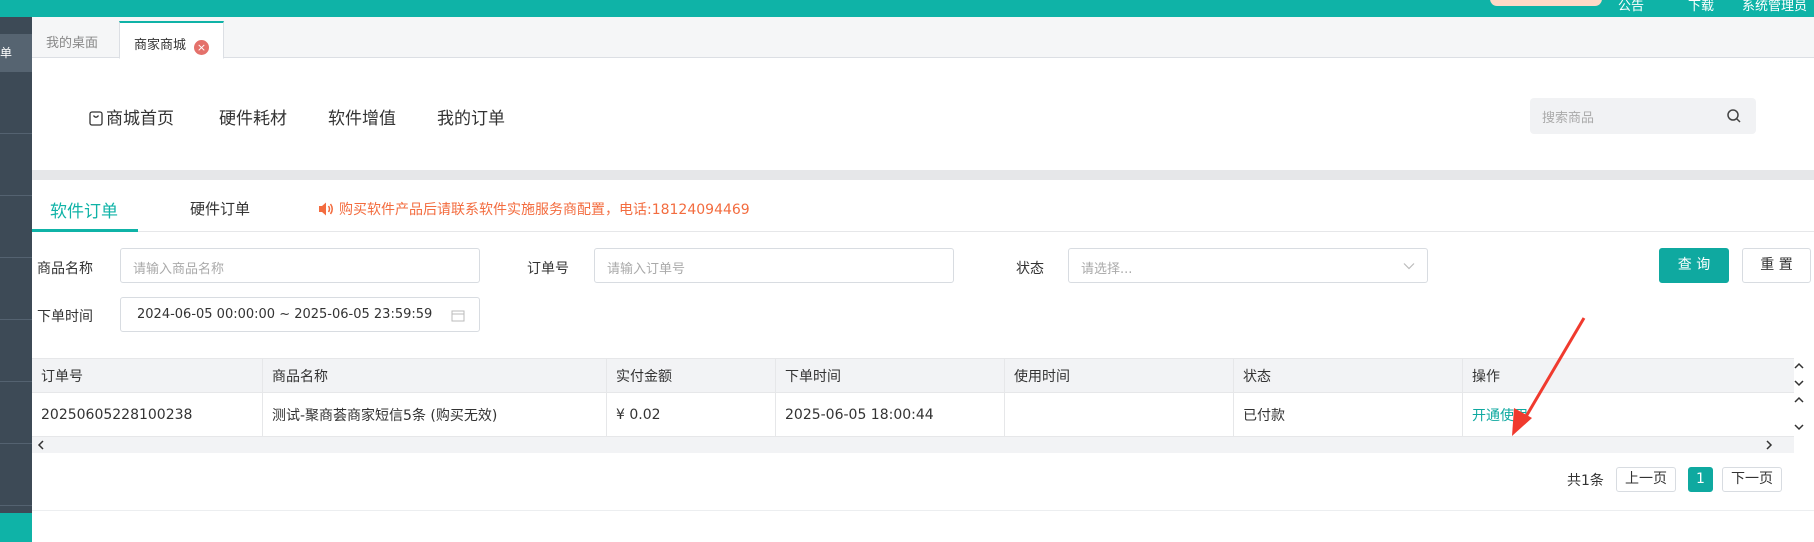 This screenshot has height=542, width=1814. Describe the element at coordinates (16, 53) in the screenshot. I see `sidebar-item-selected: 单` at that location.